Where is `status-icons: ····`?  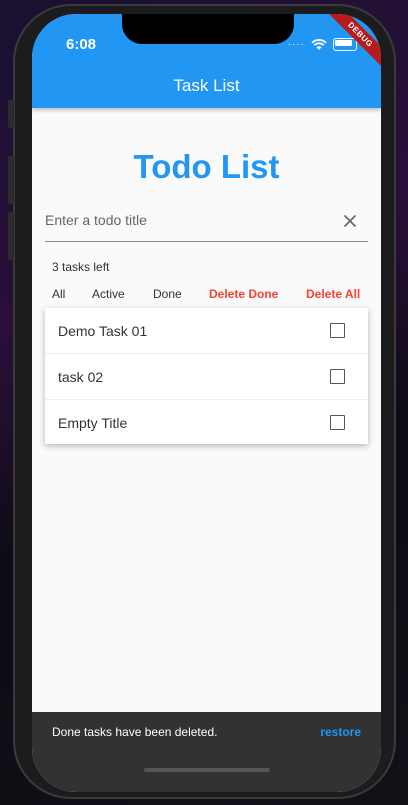 status-icons: ···· is located at coordinates (322, 44).